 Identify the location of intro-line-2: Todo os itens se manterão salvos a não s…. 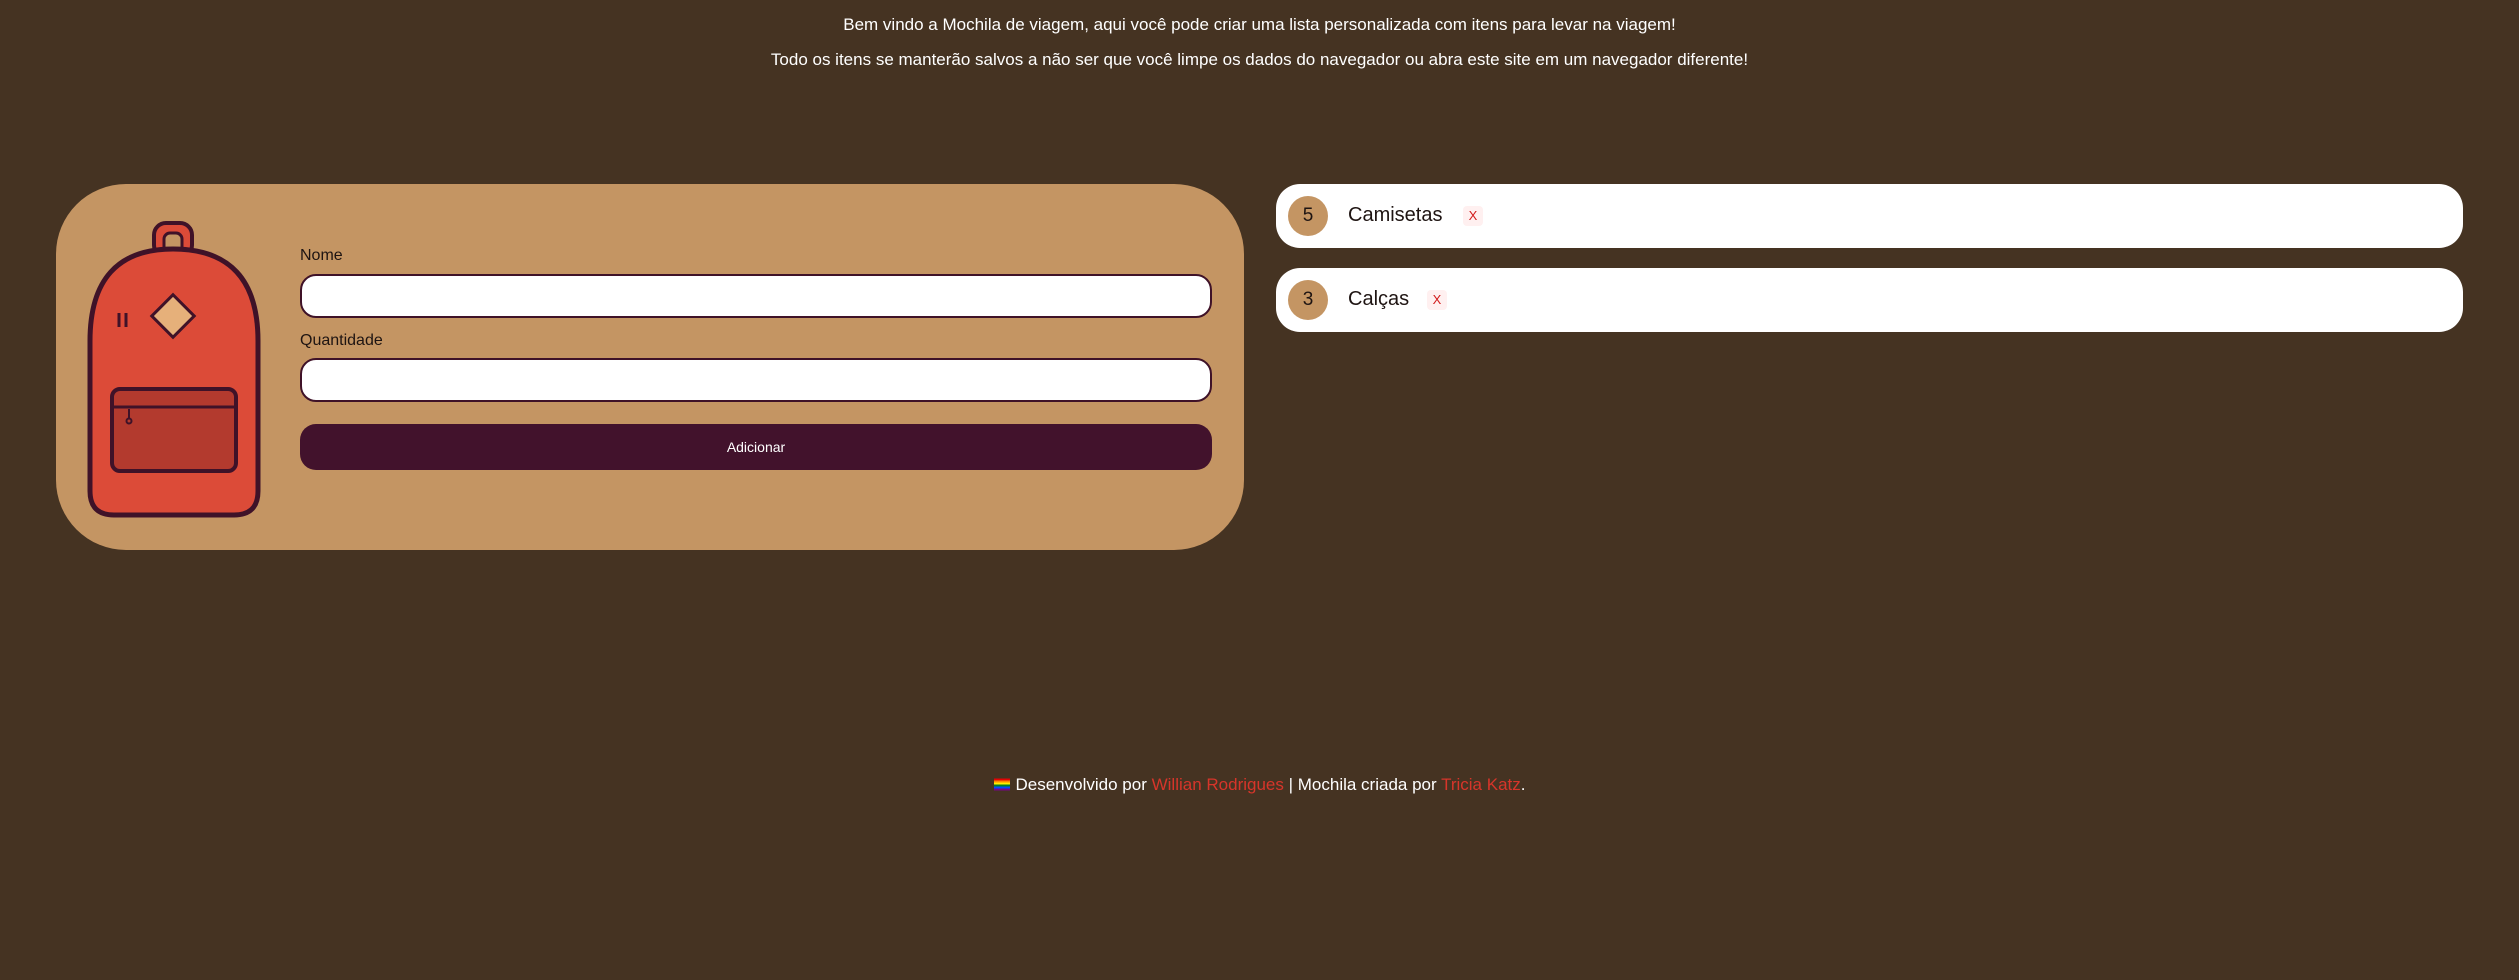
(1259, 59).